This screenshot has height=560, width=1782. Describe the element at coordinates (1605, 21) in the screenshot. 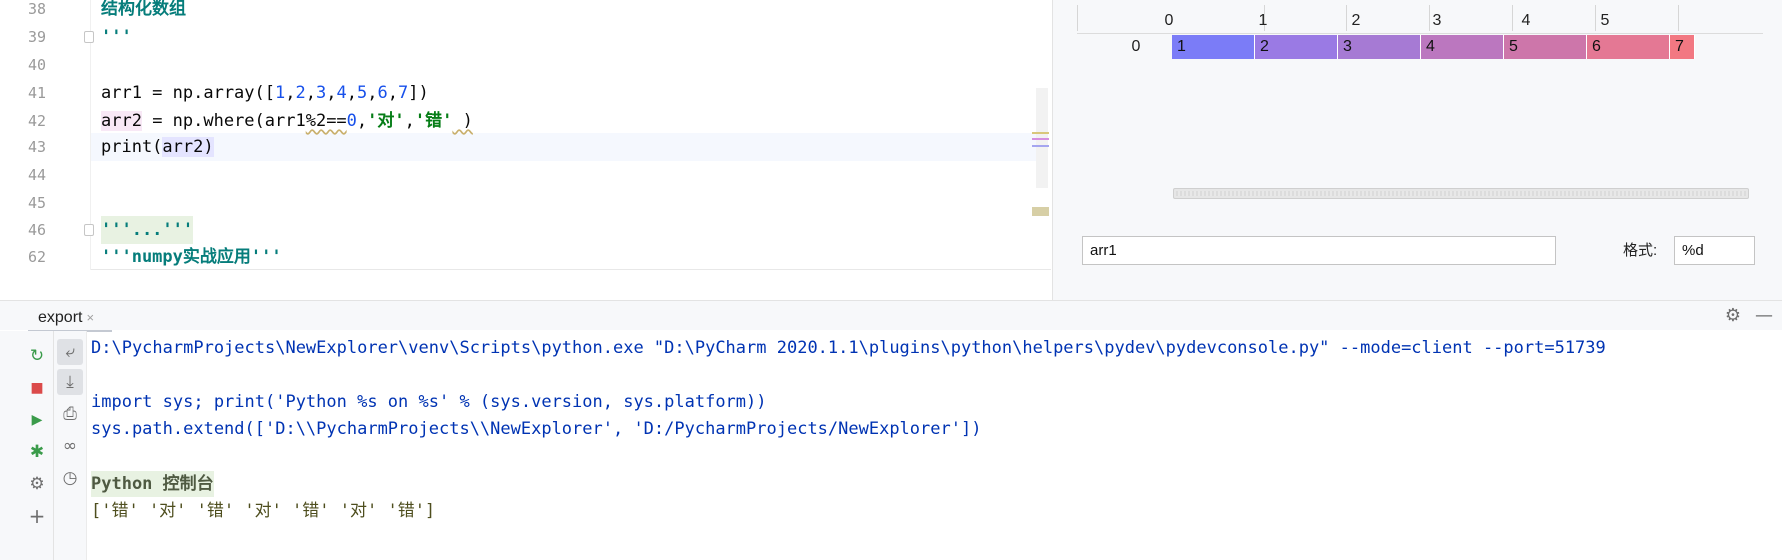

I see `column-header: 5` at that location.